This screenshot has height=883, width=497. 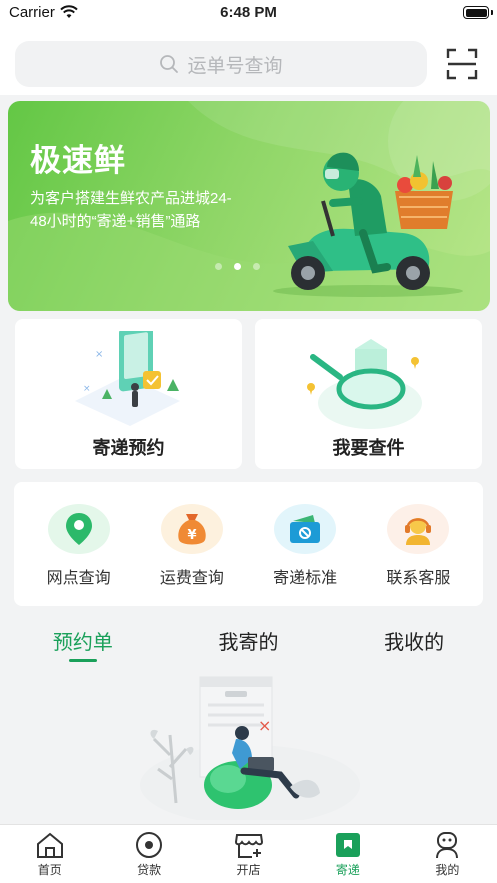 I want to click on service-customer-support: 联系客服, so click(x=418, y=544).